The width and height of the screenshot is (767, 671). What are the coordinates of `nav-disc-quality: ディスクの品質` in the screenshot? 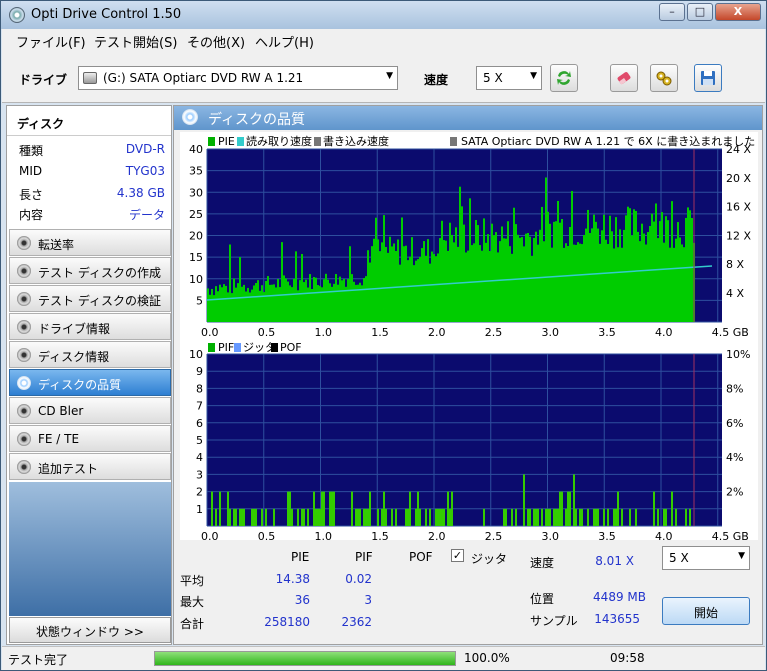 It's located at (90, 382).